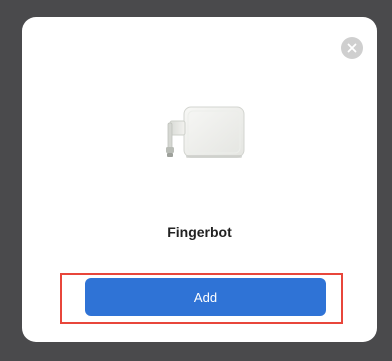 The image size is (392, 361). I want to click on close-icon, so click(352, 48).